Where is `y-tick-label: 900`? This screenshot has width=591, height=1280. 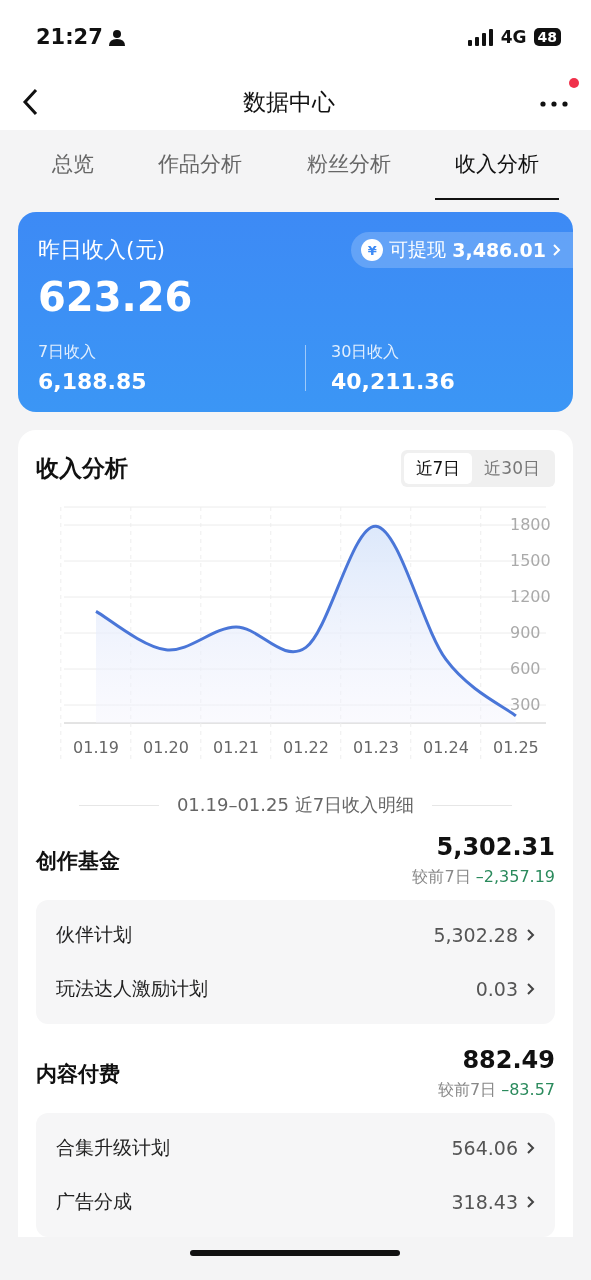 y-tick-label: 900 is located at coordinates (525, 632).